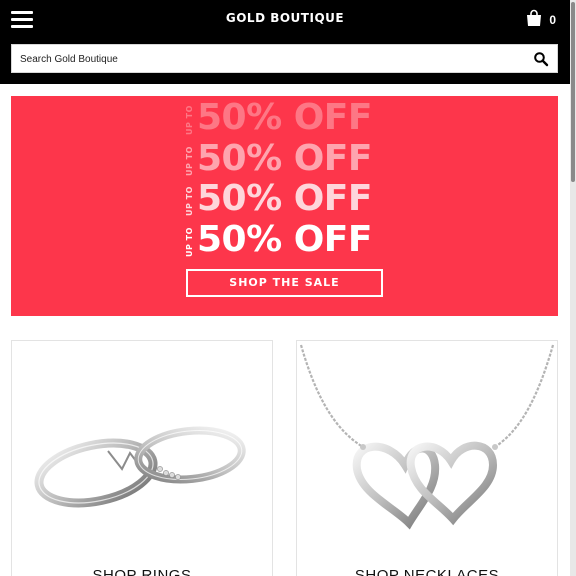 The height and width of the screenshot is (576, 576). I want to click on site-header: GOLD BOUTIQUE 0, so click(285, 19).